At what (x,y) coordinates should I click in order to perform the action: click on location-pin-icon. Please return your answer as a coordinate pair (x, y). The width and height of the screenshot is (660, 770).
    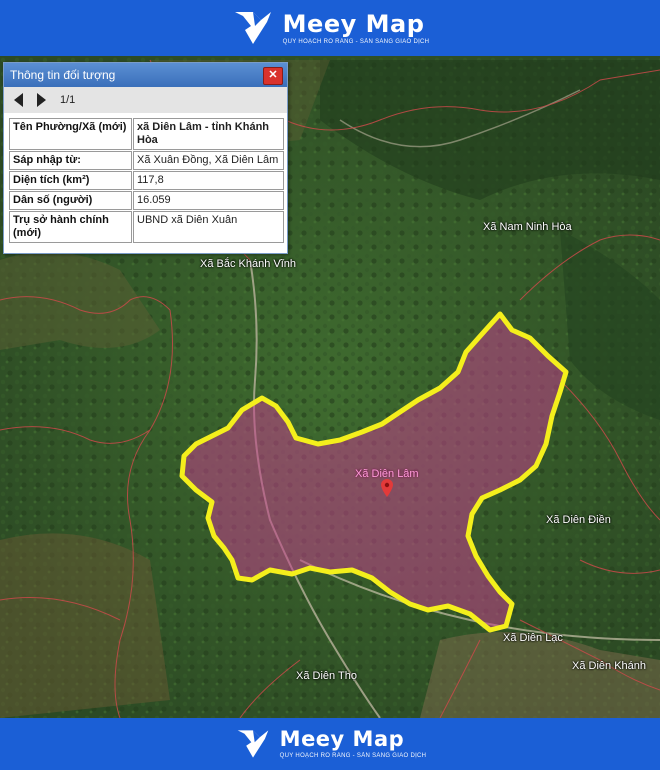
    Looking at the image, I should click on (387, 488).